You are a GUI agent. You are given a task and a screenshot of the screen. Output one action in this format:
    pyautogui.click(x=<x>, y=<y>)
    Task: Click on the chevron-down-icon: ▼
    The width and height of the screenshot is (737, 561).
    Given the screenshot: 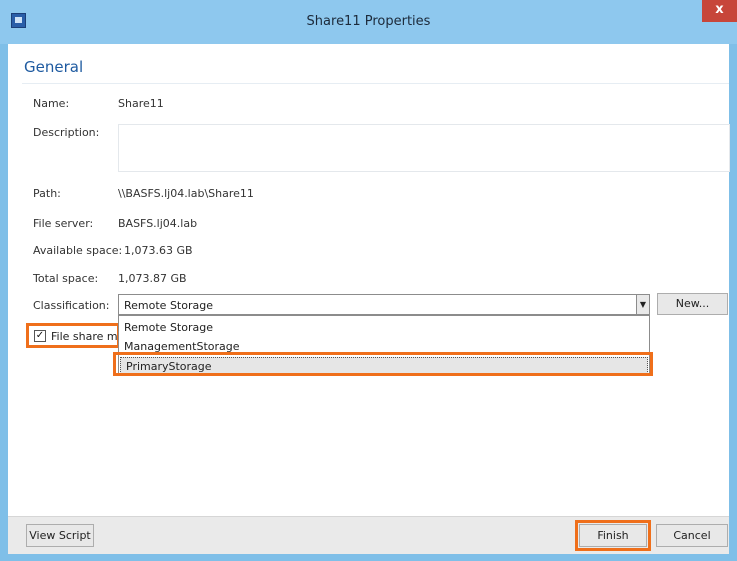 What is the action you would take?
    pyautogui.click(x=643, y=304)
    